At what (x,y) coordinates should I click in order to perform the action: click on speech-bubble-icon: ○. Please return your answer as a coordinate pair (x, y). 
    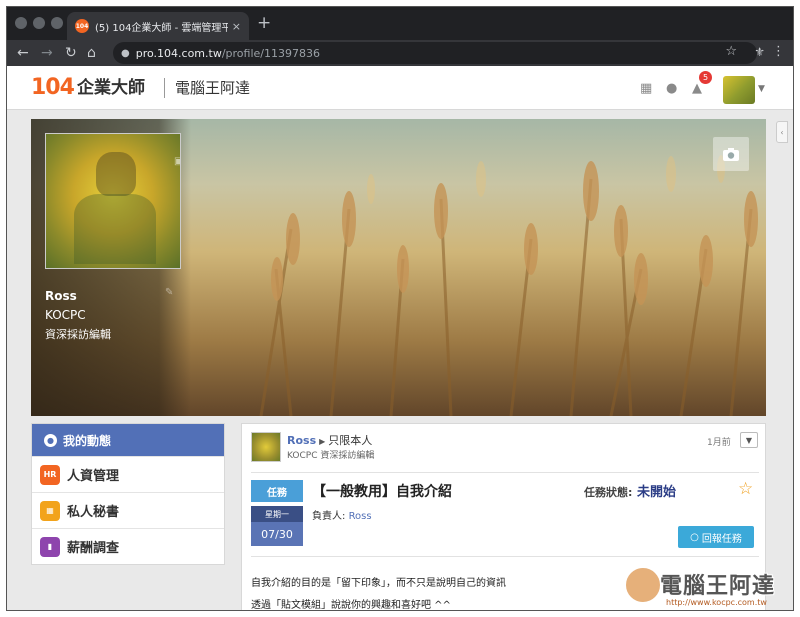
    Looking at the image, I should click on (694, 537).